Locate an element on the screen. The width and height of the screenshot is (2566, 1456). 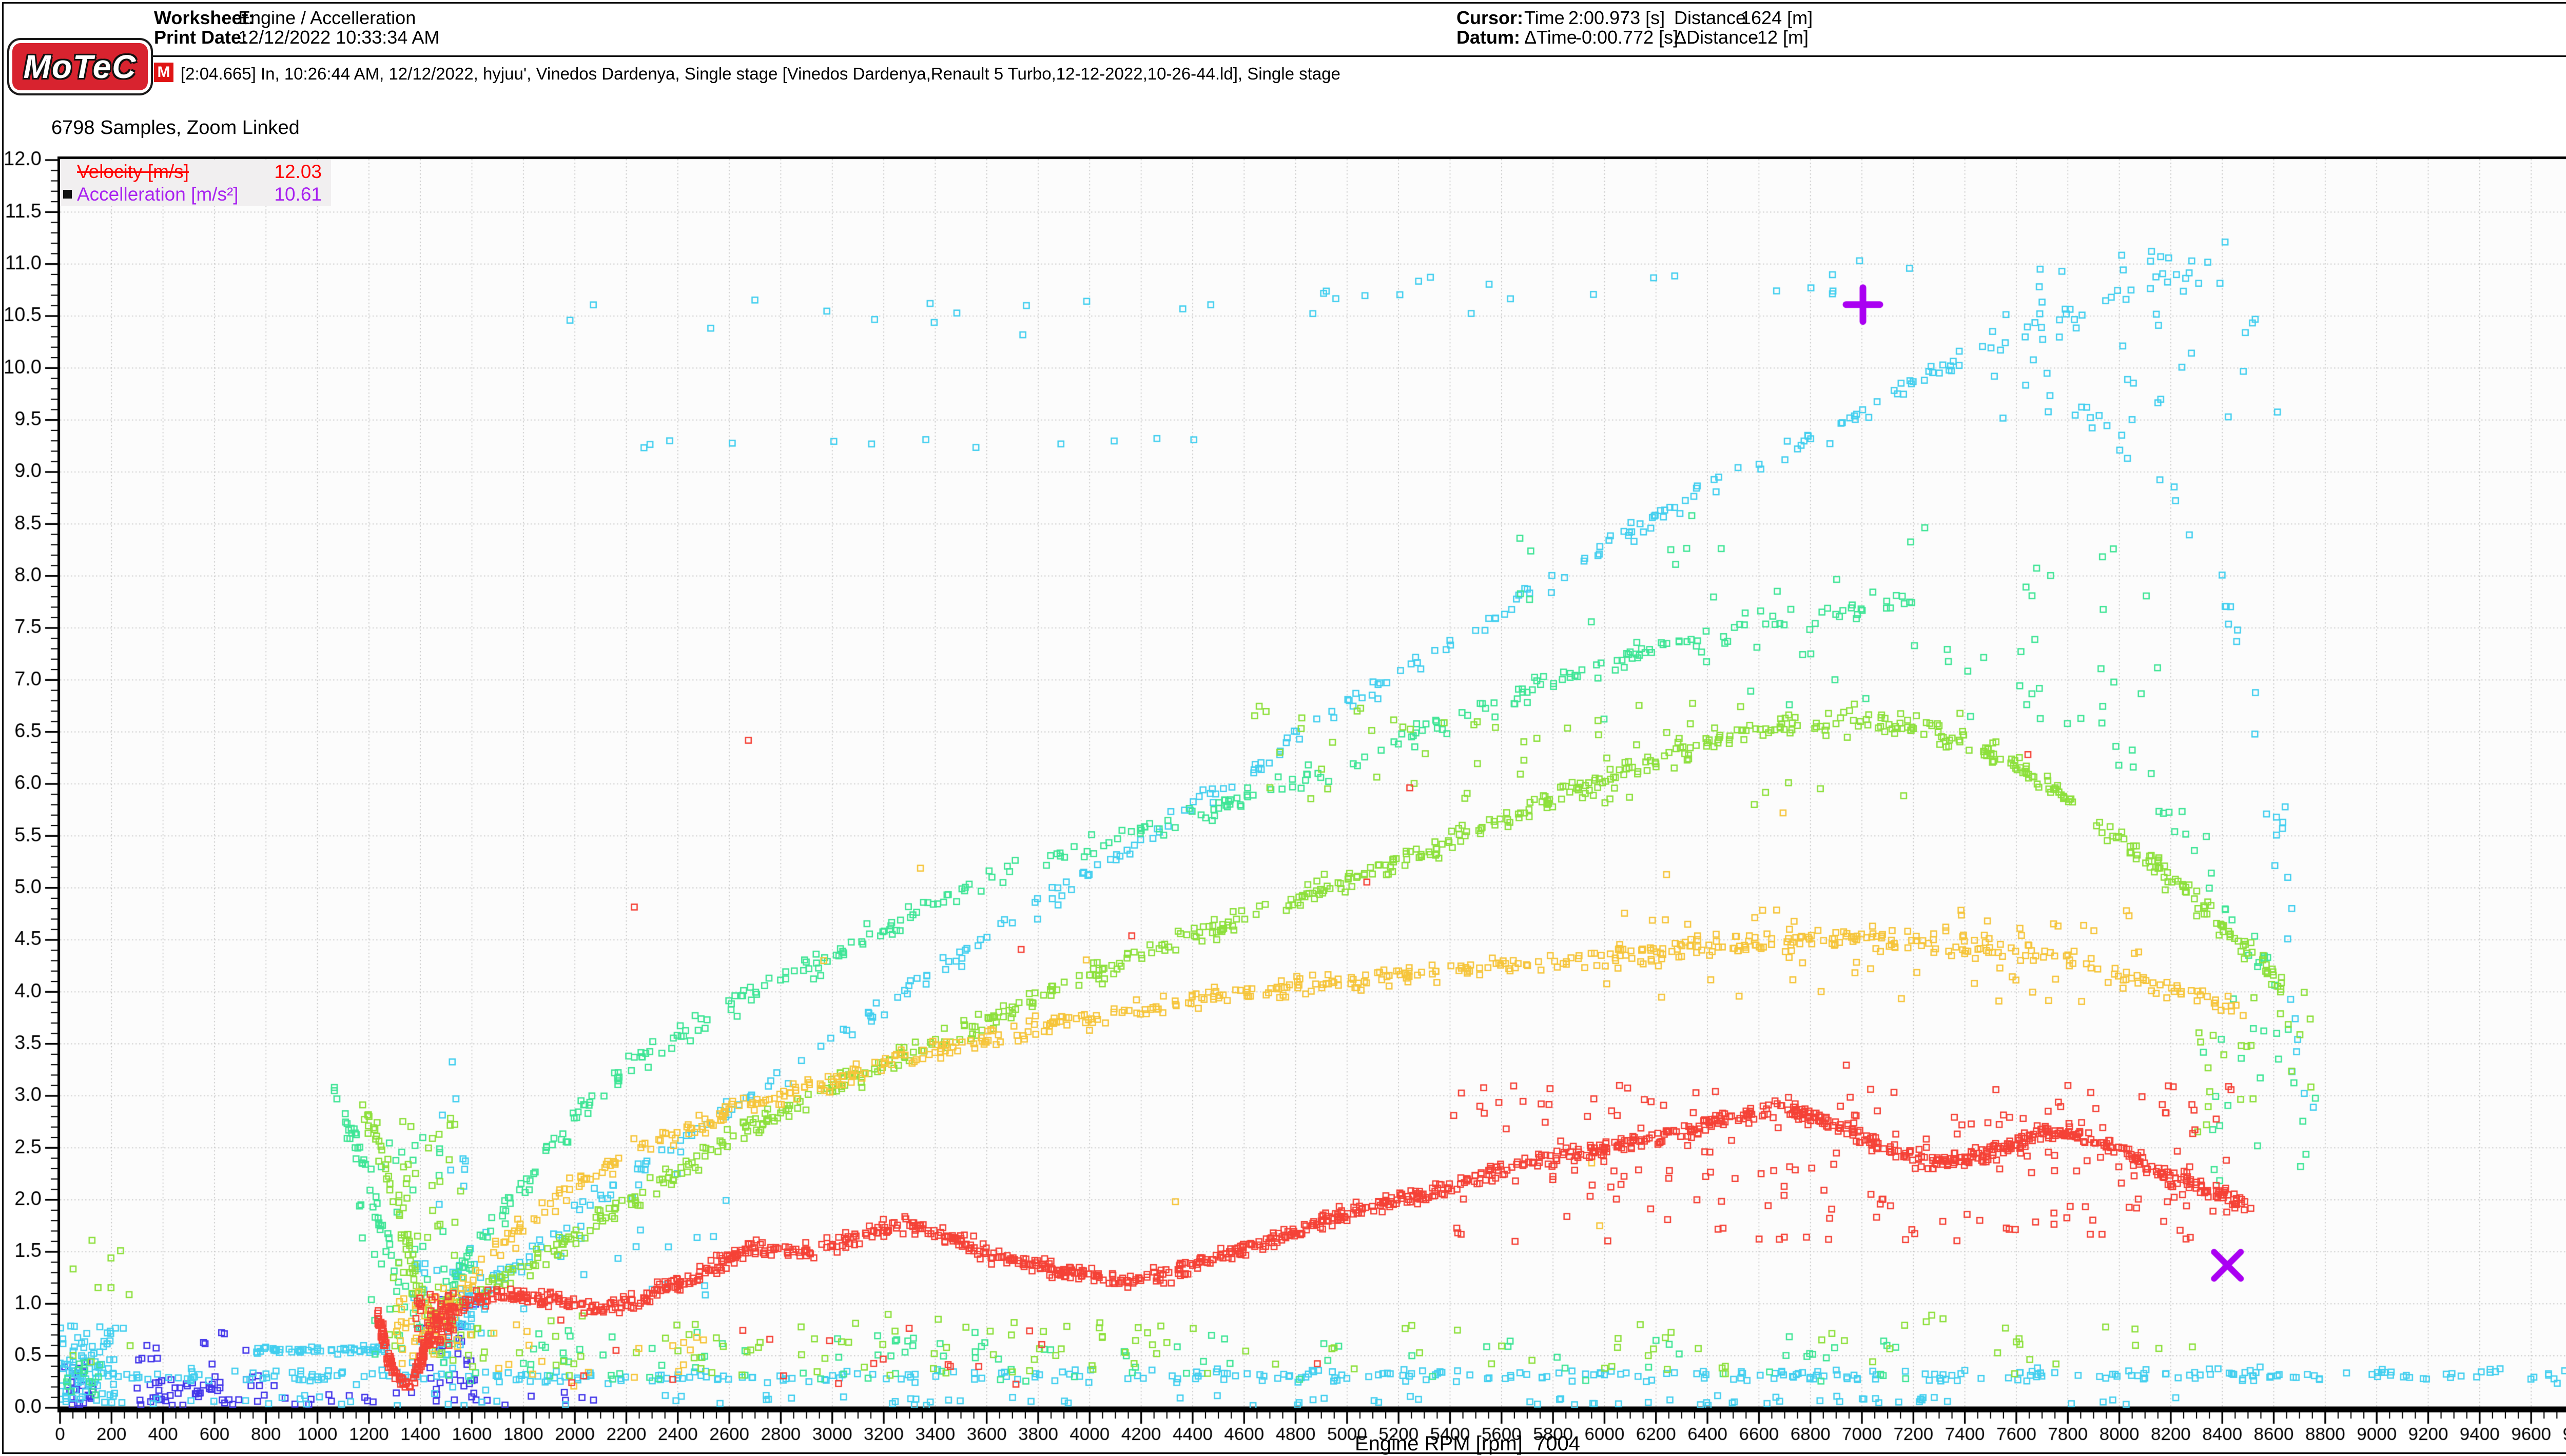
channel-row-velocity: Velocity [m/s] 12.03 is located at coordinates (195, 171).